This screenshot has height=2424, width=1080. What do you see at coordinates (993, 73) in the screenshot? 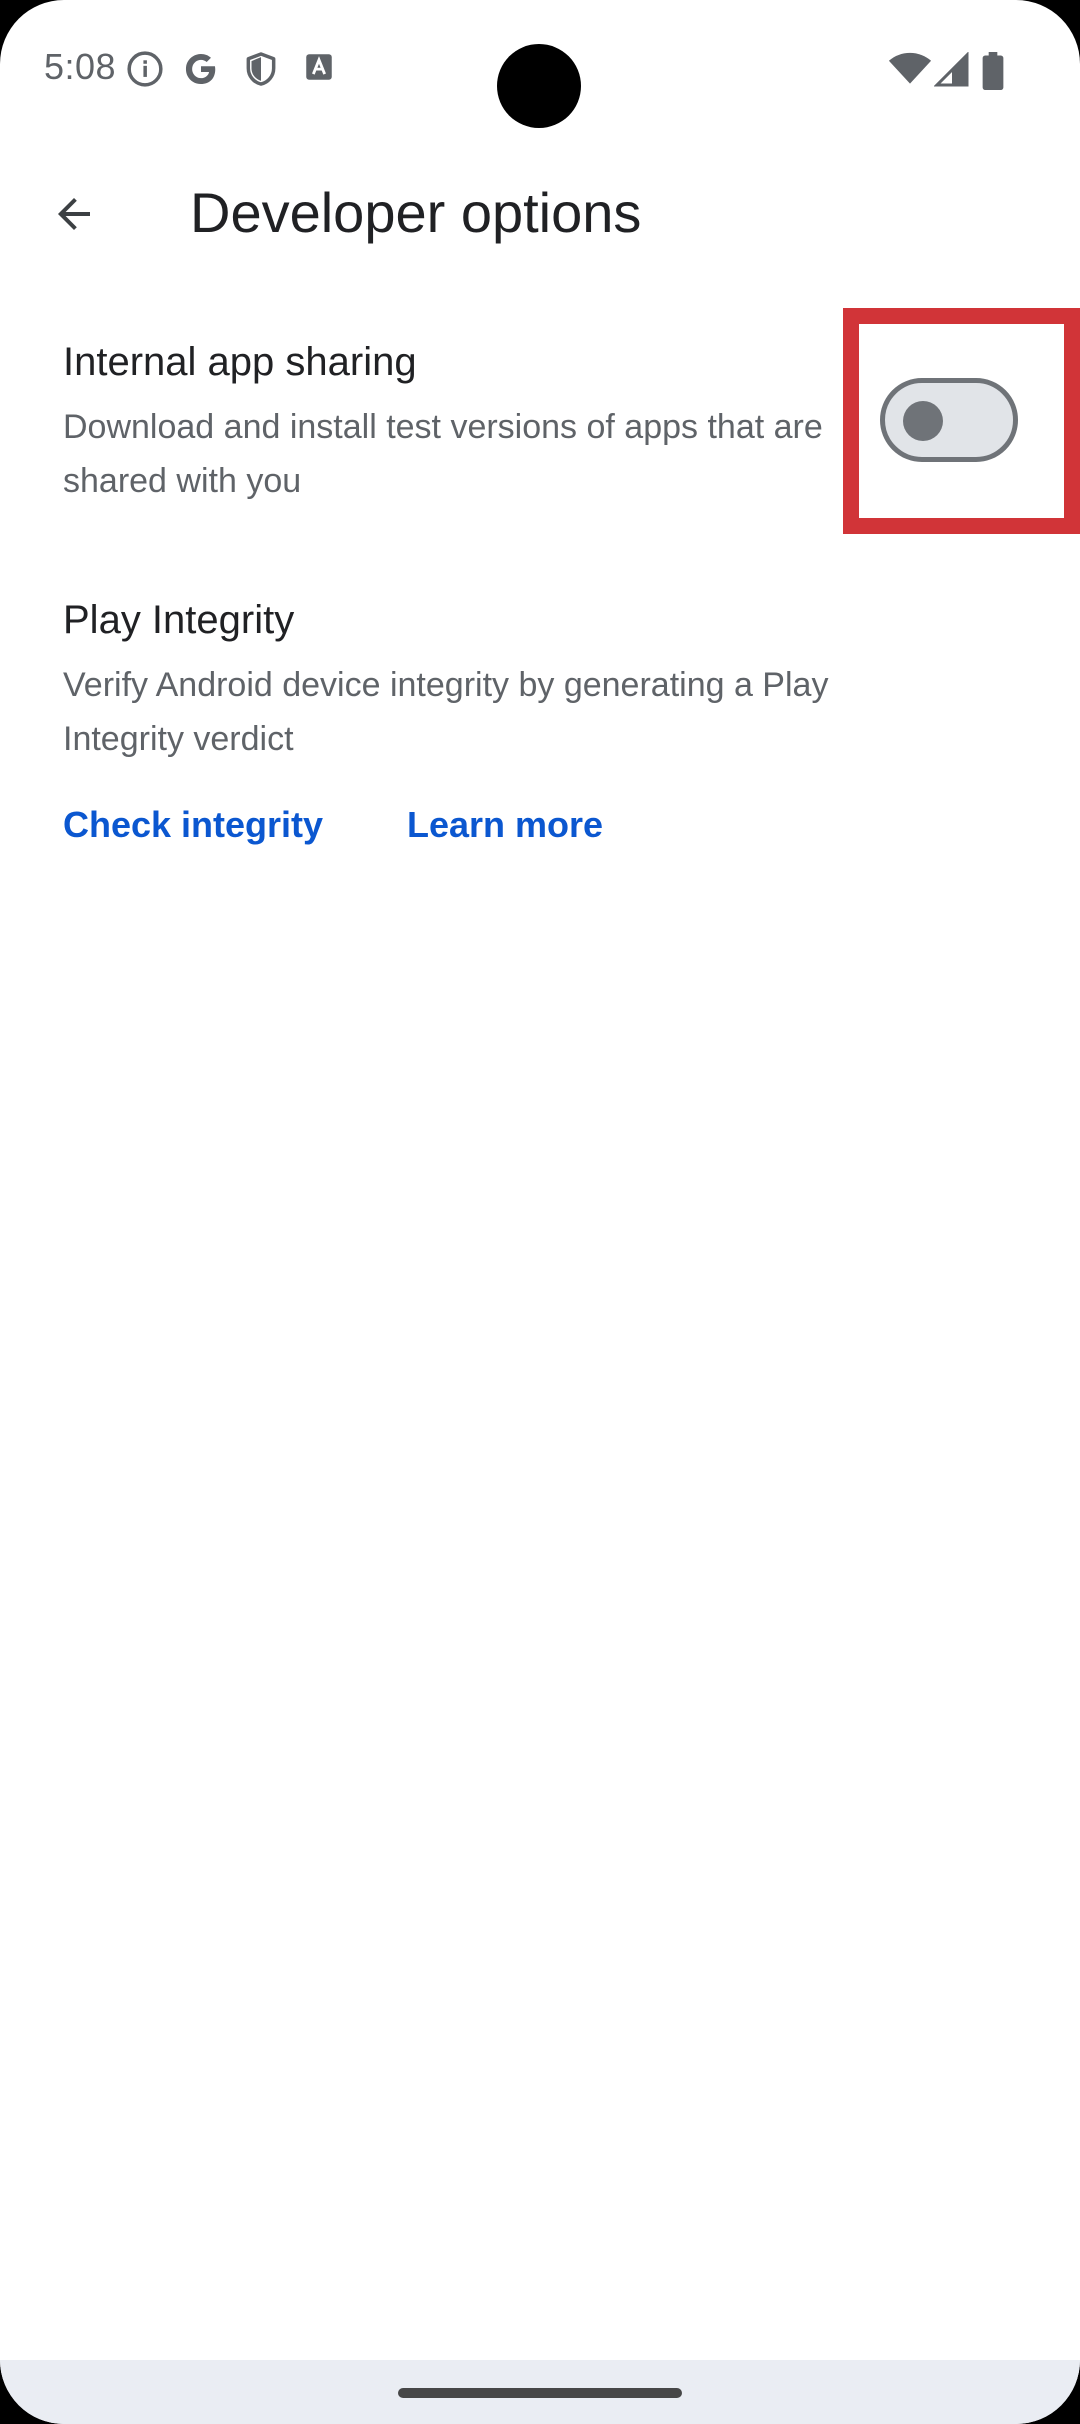
I see `battery-icon` at bounding box center [993, 73].